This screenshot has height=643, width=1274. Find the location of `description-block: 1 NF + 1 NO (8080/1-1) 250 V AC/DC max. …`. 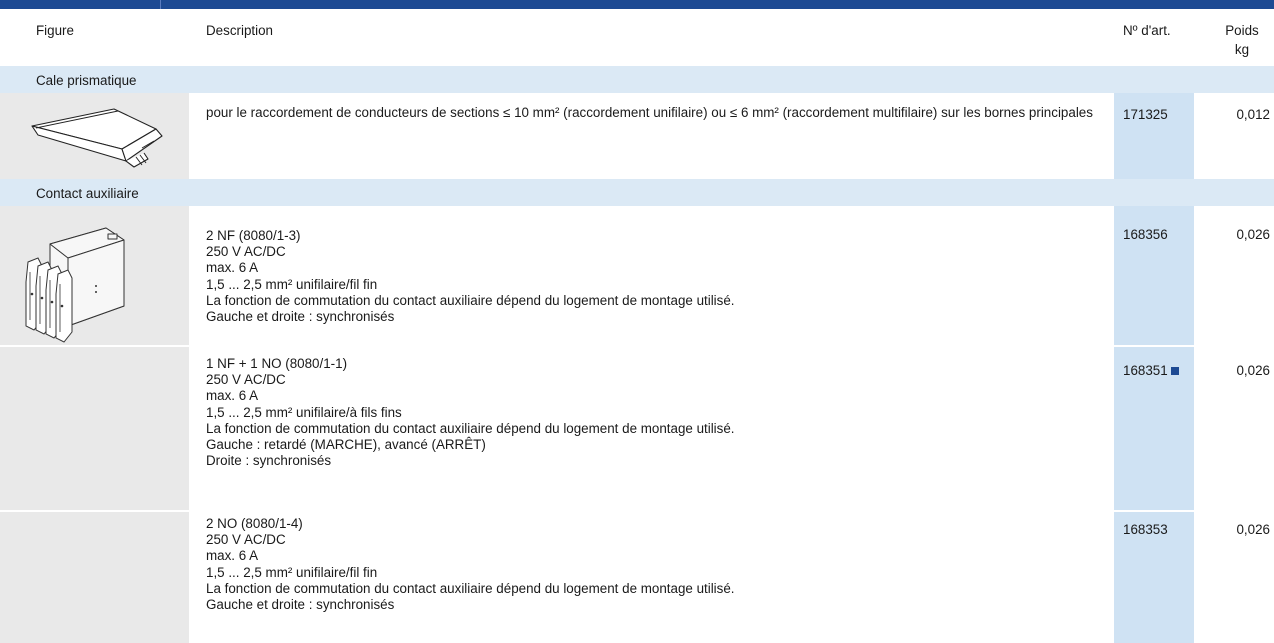

description-block: 1 NF + 1 NO (8080/1-1) 250 V AC/DC max. … is located at coordinates (654, 412).